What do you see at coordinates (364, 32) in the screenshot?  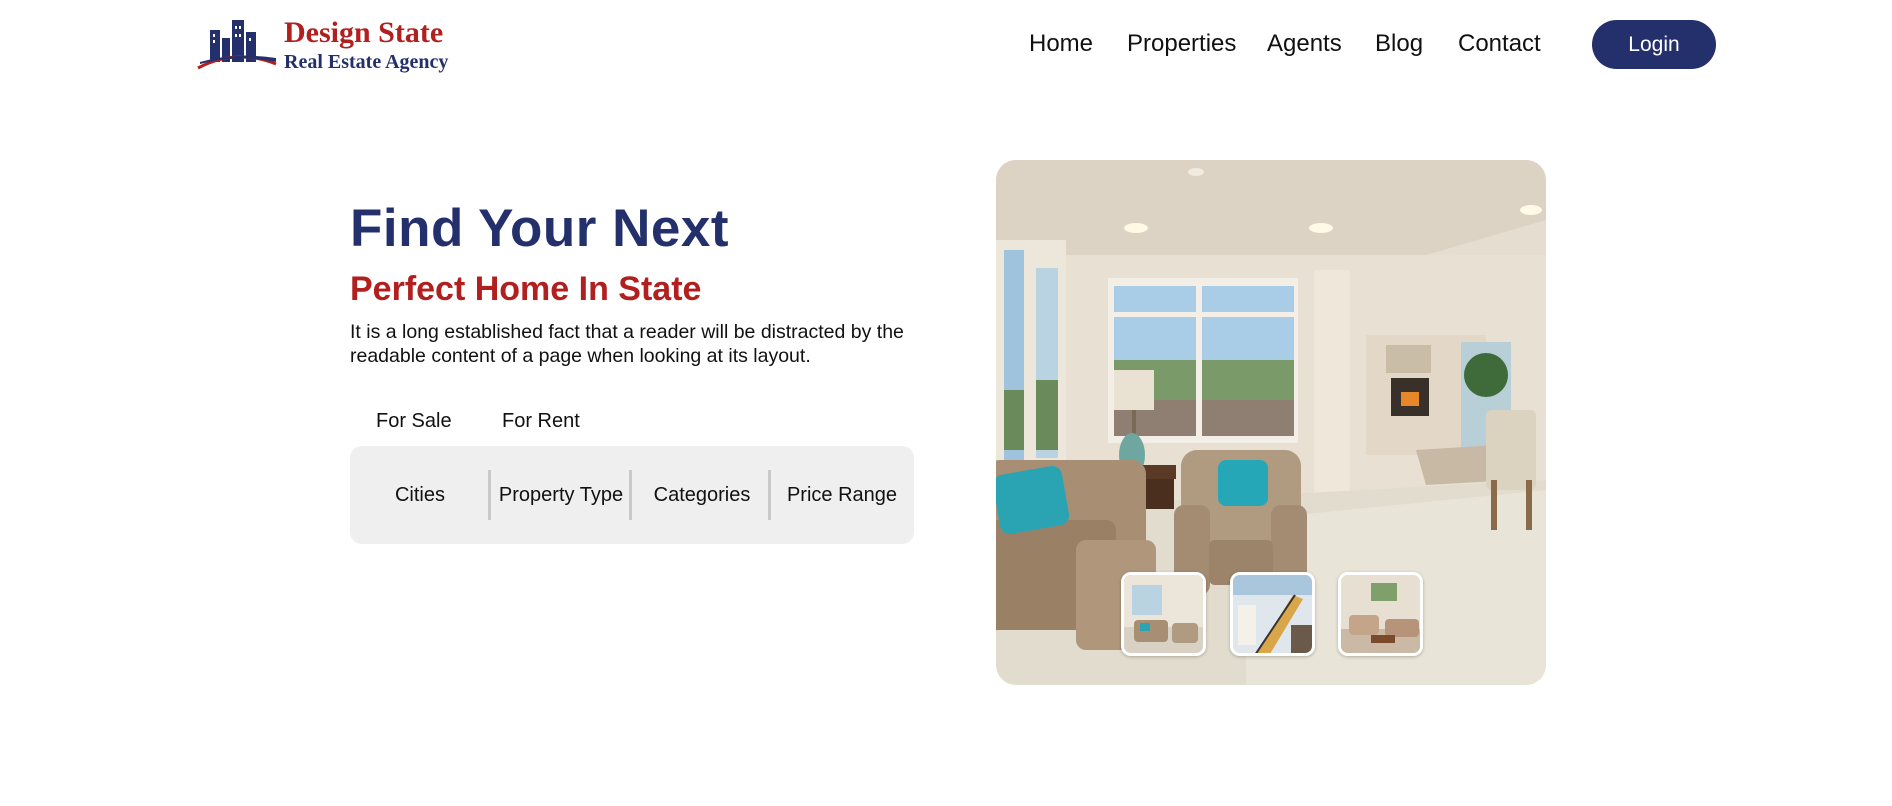 I see `brand-name: Design State` at bounding box center [364, 32].